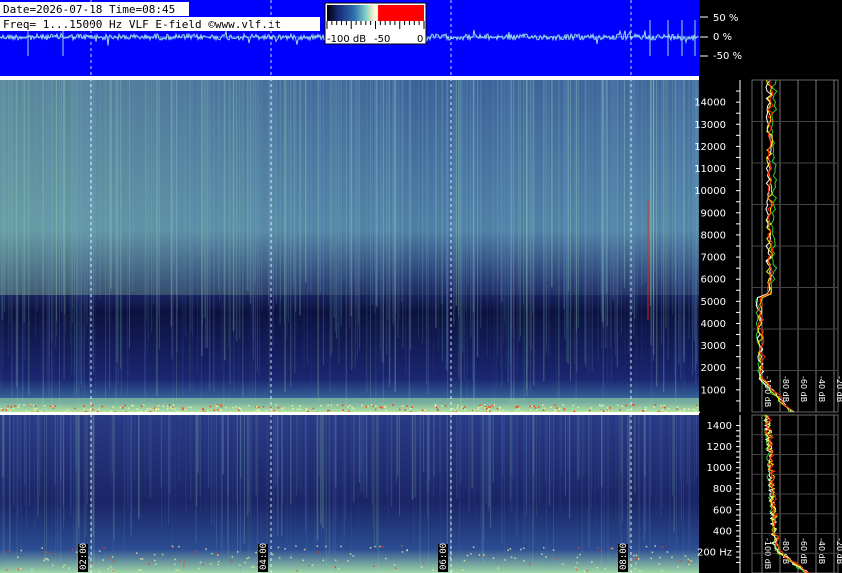  Describe the element at coordinates (719, 426) in the screenshot. I see `frequency-tick-label: 1400` at that location.